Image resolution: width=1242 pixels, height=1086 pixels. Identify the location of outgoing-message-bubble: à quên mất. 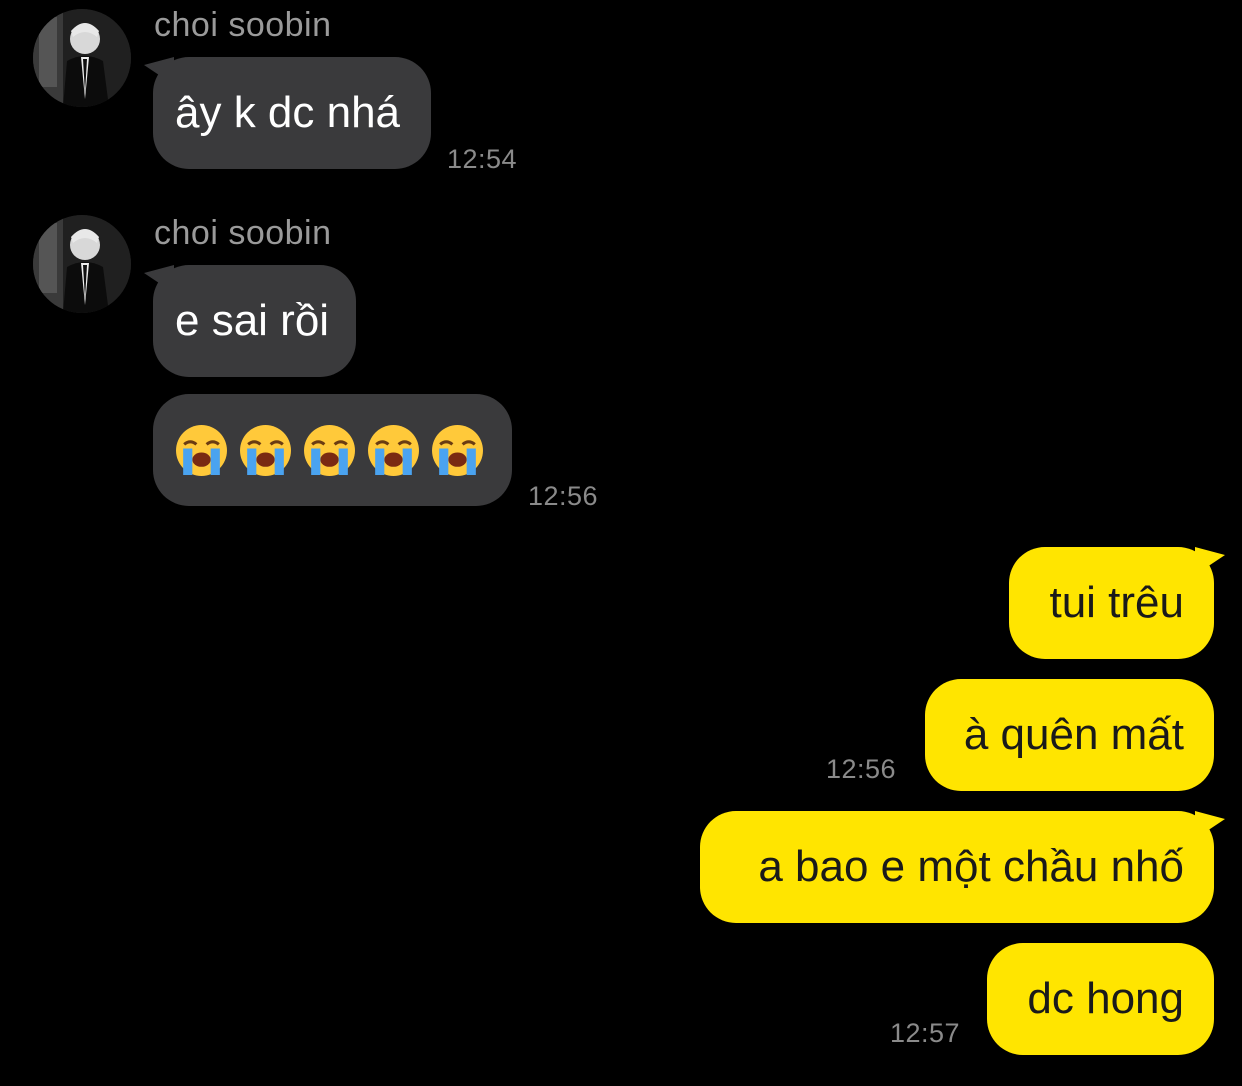
(1069, 735).